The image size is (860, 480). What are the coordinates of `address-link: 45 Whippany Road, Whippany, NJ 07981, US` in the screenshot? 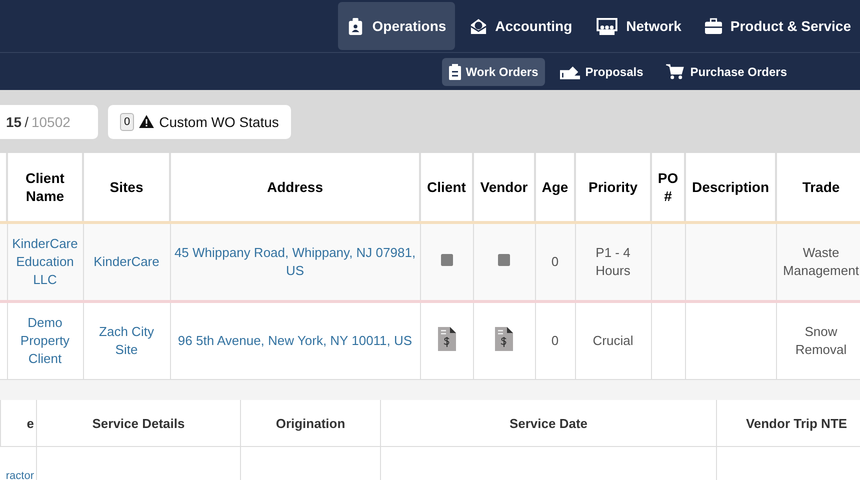 It's located at (295, 262).